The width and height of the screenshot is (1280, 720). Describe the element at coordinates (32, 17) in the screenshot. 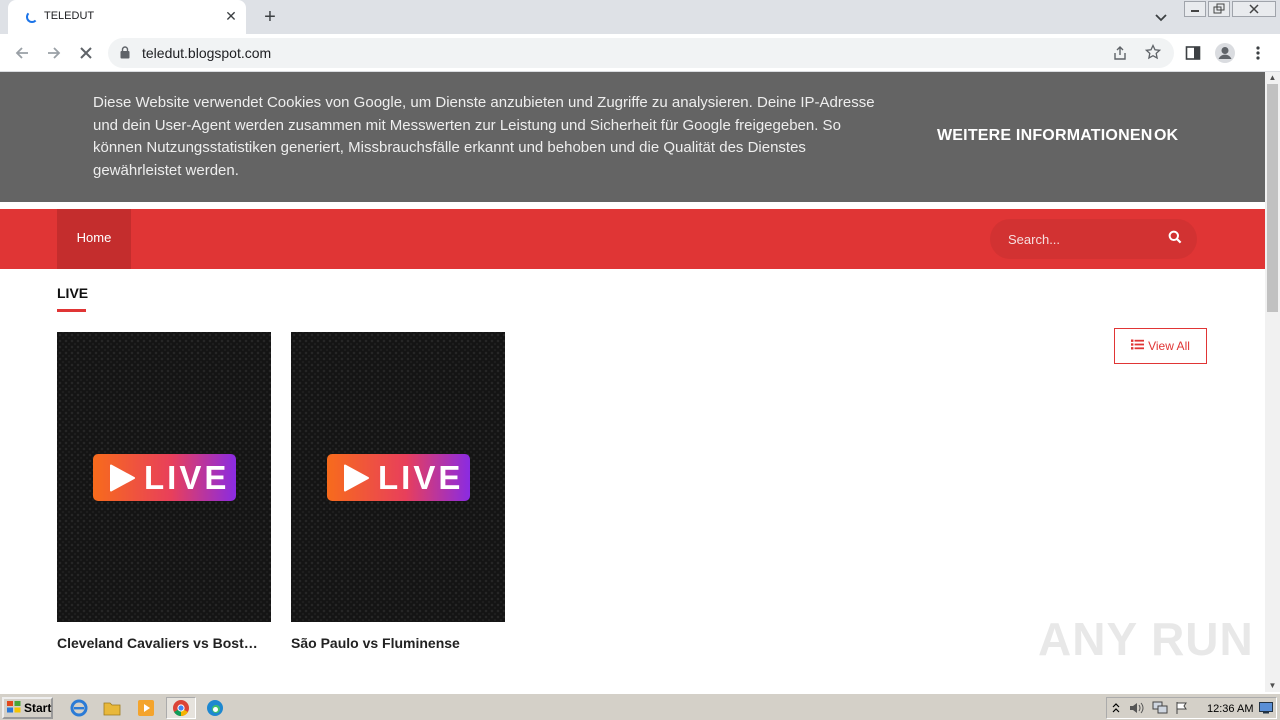

I see `loading-spinner-icon` at that location.